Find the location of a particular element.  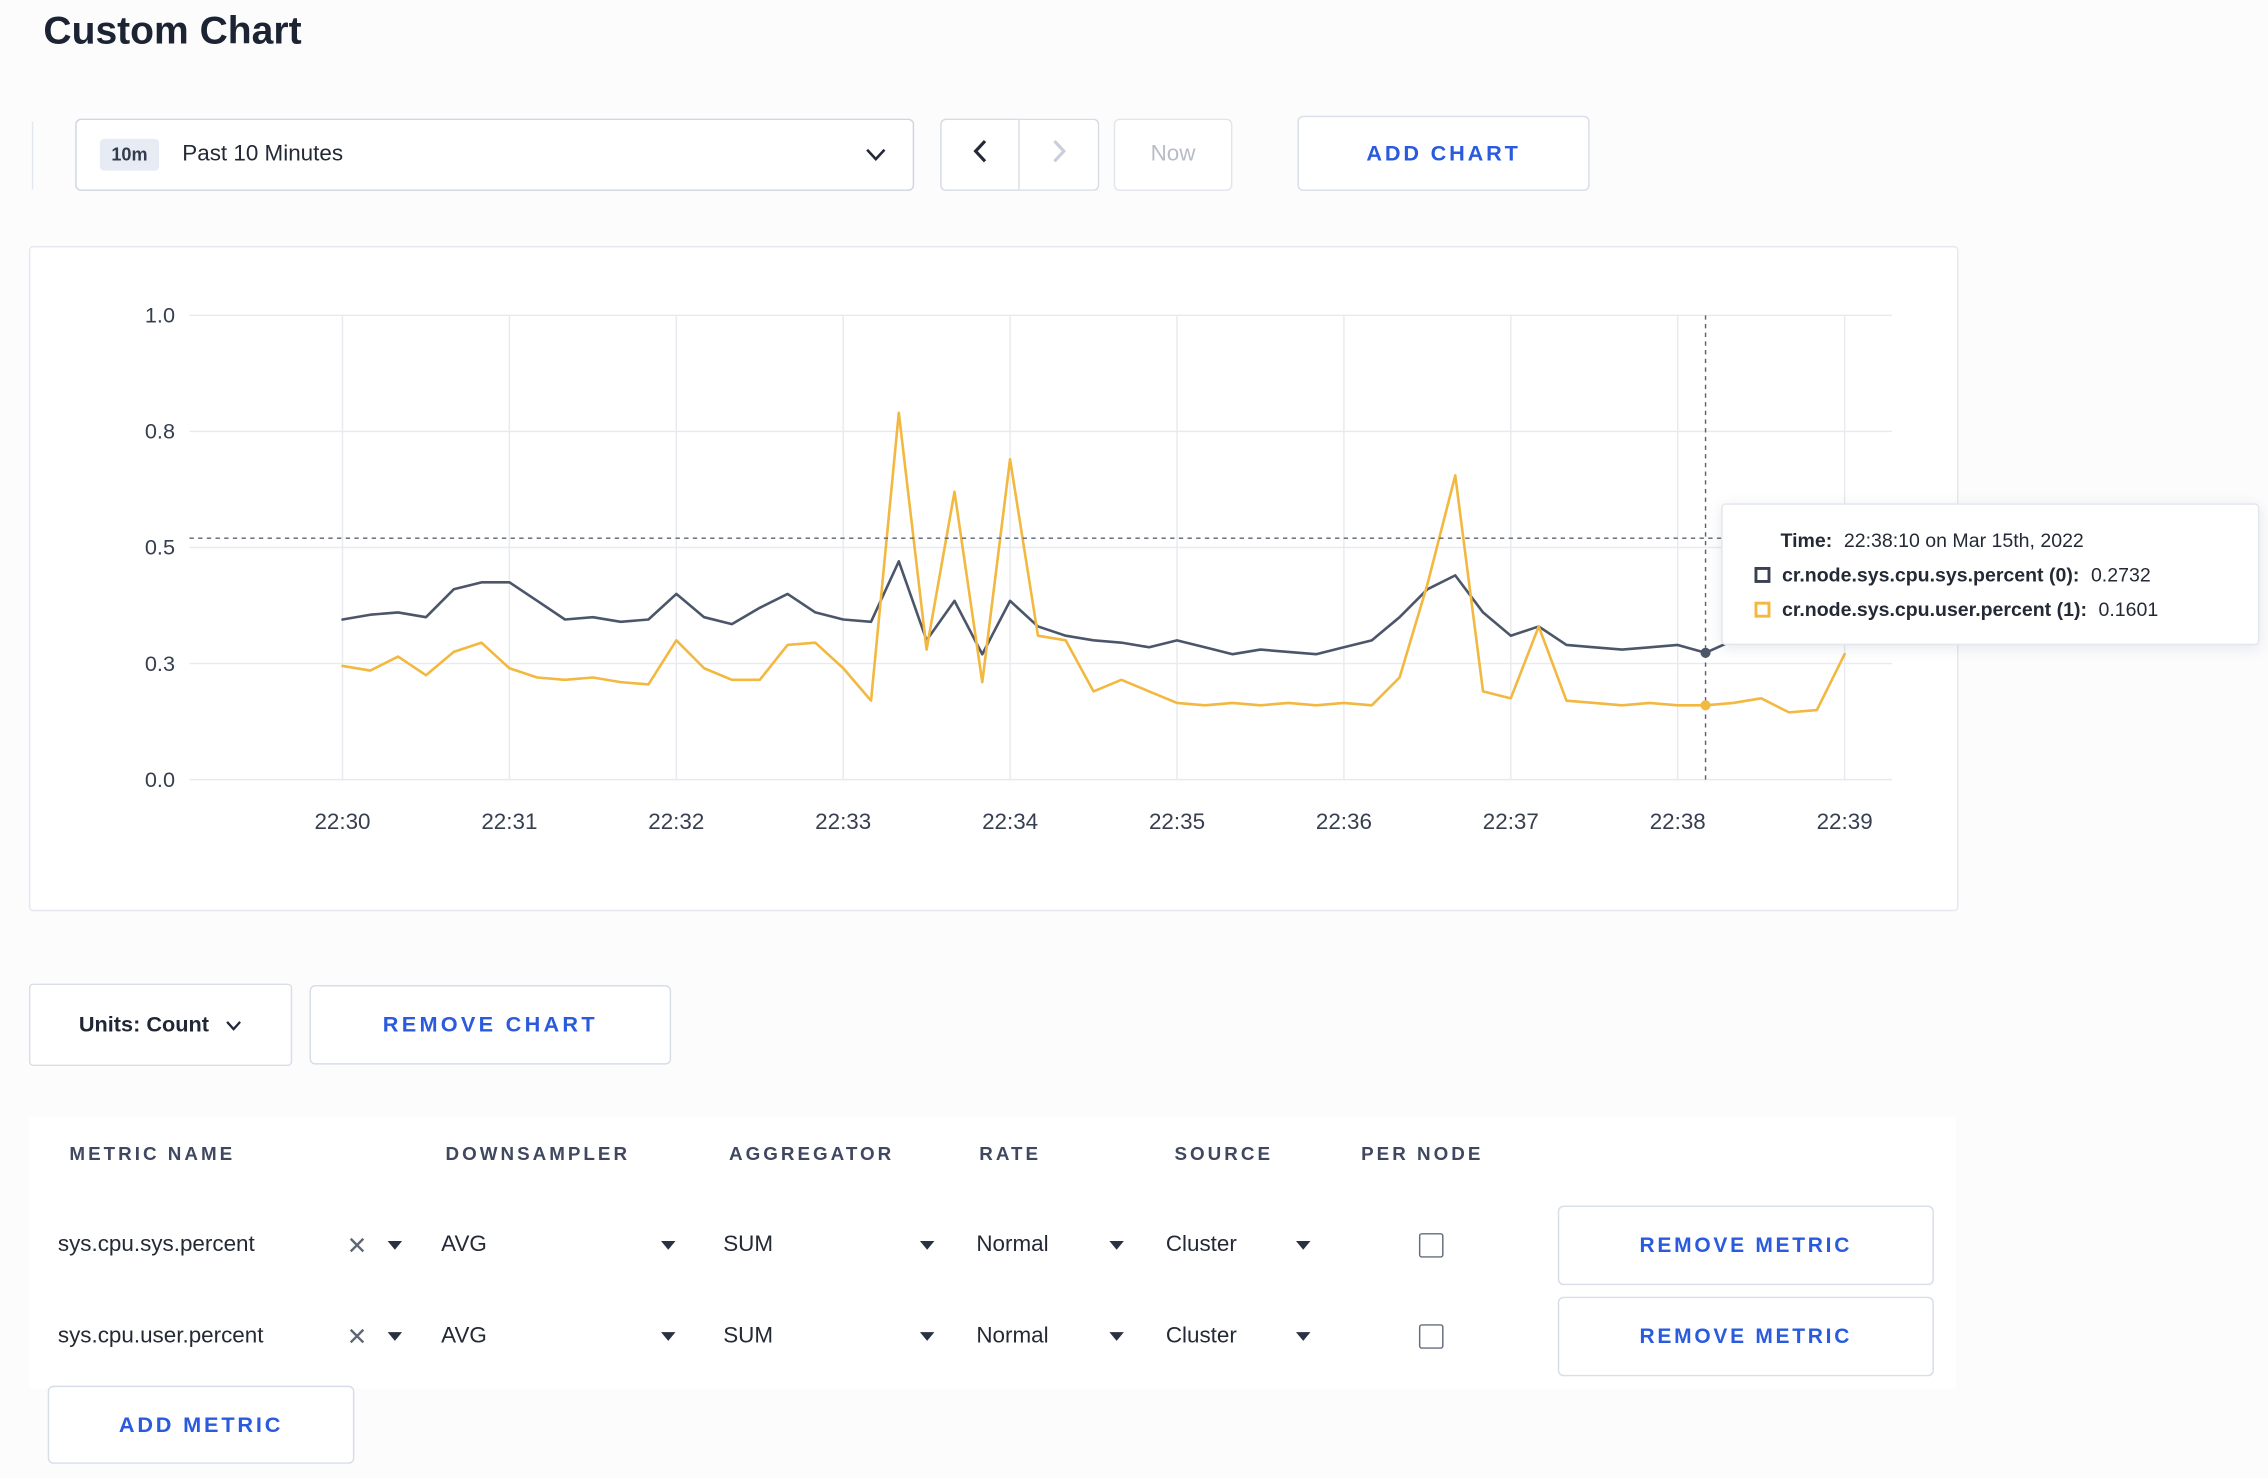

series-sys-swatch-icon is located at coordinates (1762, 575).